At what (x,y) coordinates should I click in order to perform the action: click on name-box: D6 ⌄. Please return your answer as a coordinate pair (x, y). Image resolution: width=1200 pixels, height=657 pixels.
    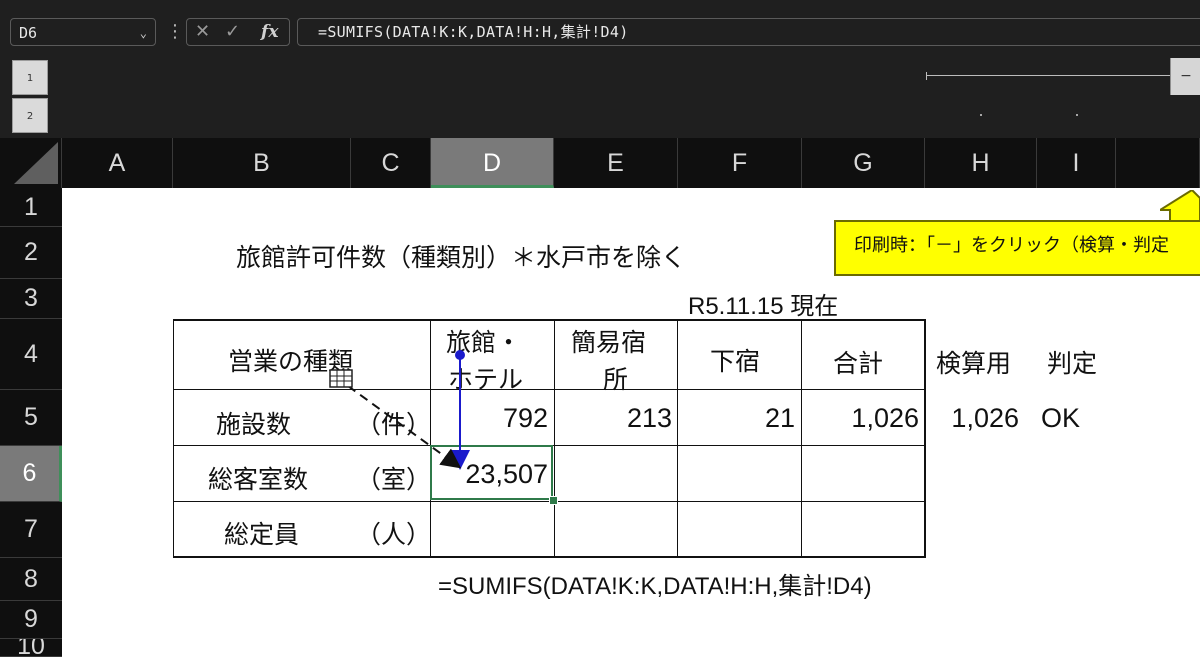
    Looking at the image, I should click on (83, 32).